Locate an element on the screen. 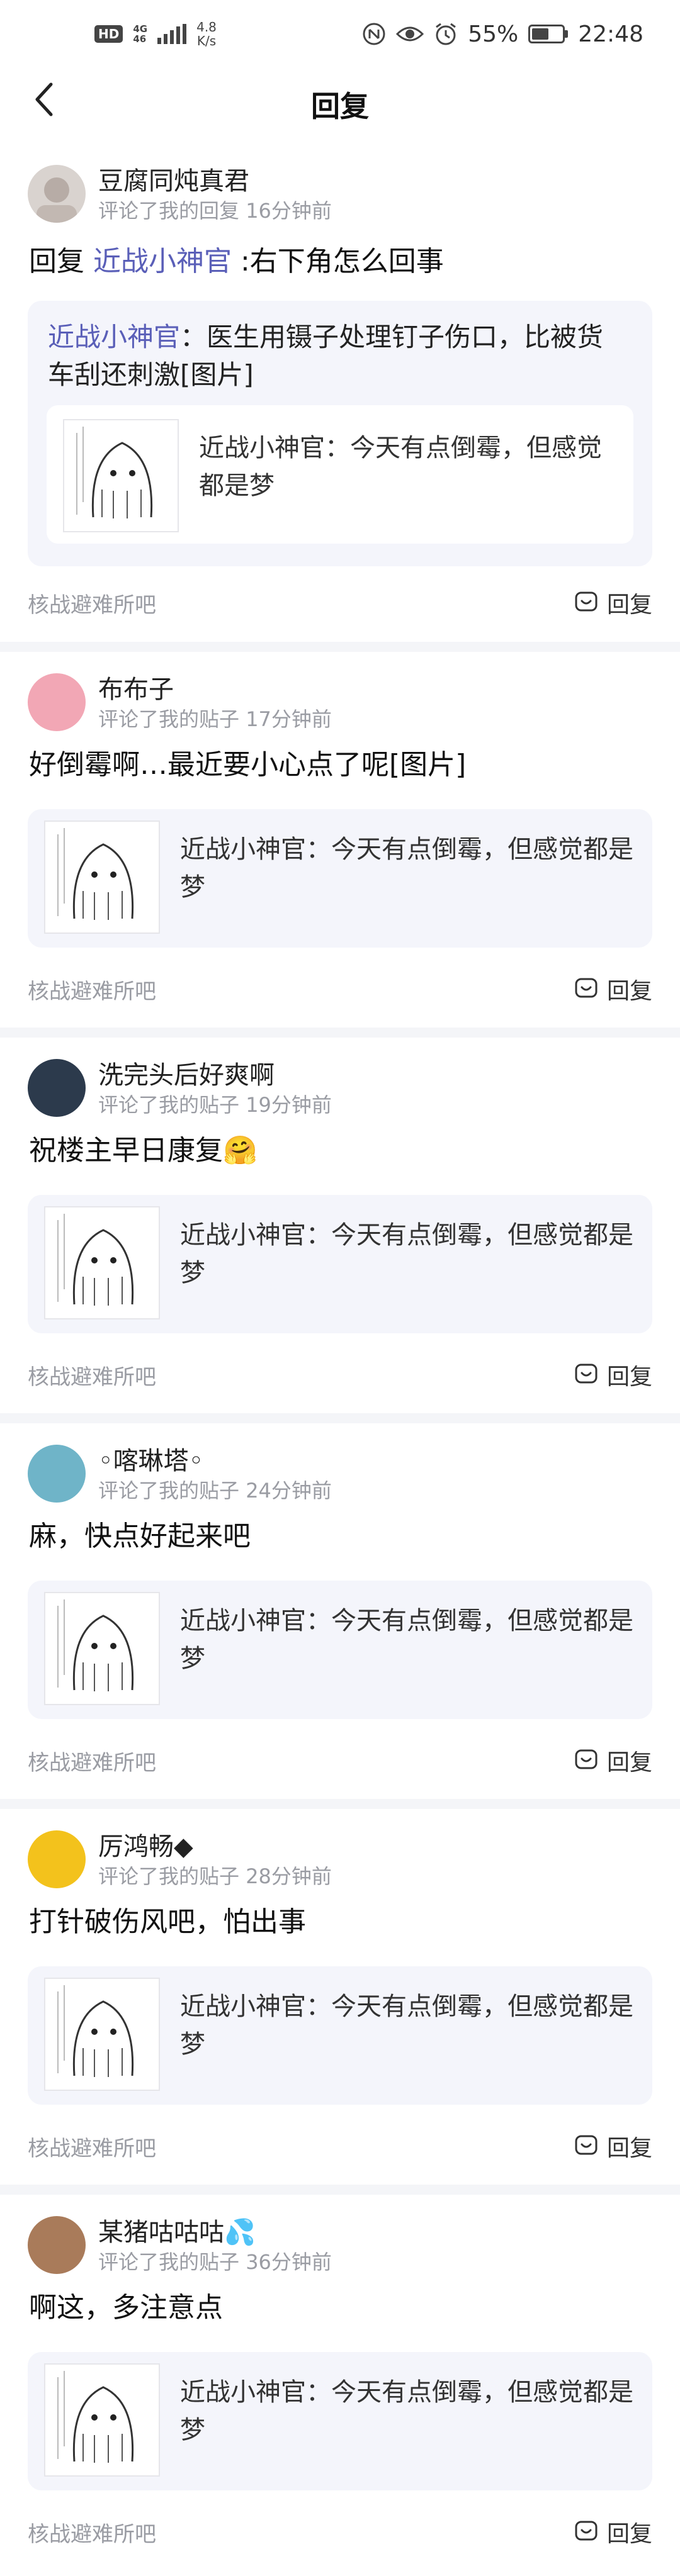 This screenshot has width=680, height=2576. user-row: 某猪咕咕咕💦 评论了我的贴子 36分钟前 is located at coordinates (180, 2245).